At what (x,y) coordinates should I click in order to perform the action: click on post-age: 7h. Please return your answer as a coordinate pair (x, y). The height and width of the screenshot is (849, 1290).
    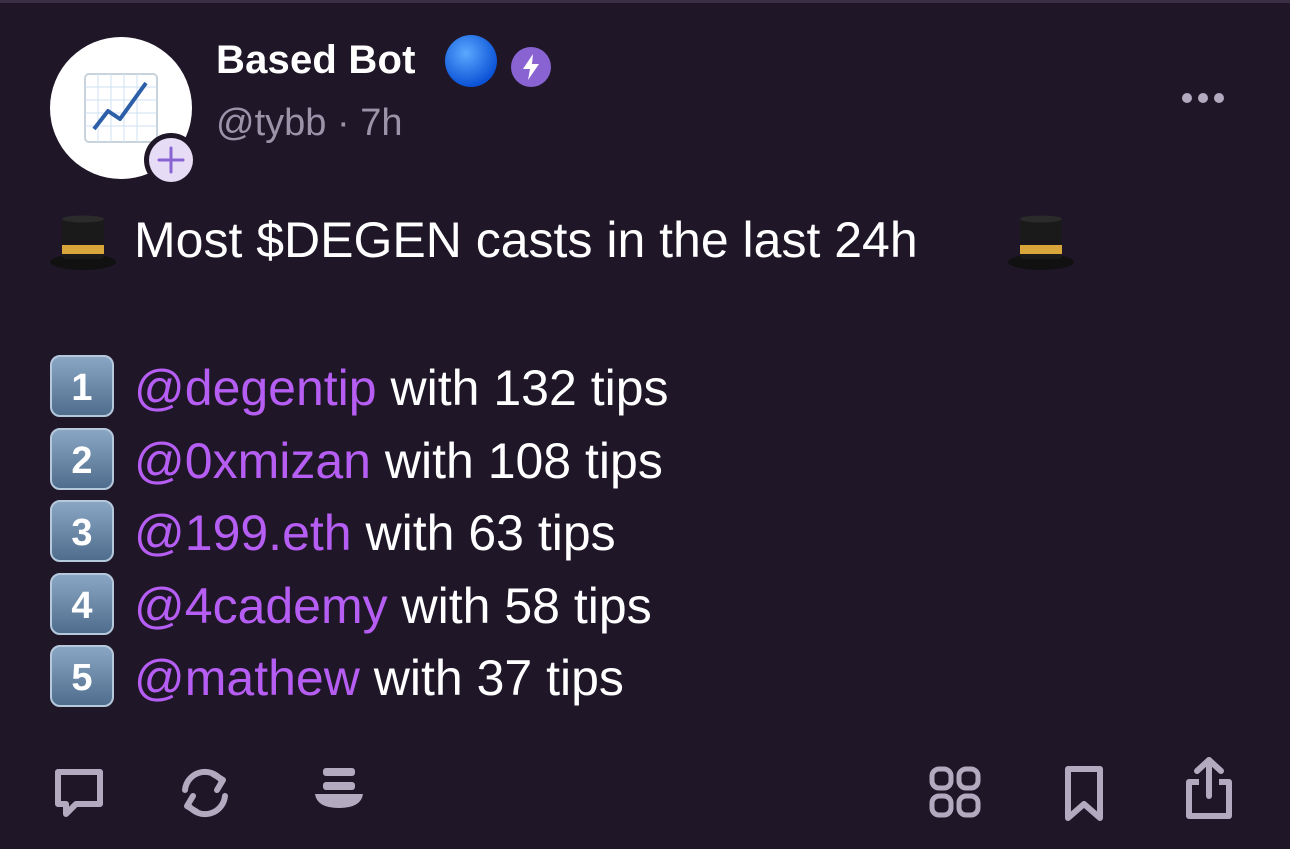
    Looking at the image, I should click on (381, 123).